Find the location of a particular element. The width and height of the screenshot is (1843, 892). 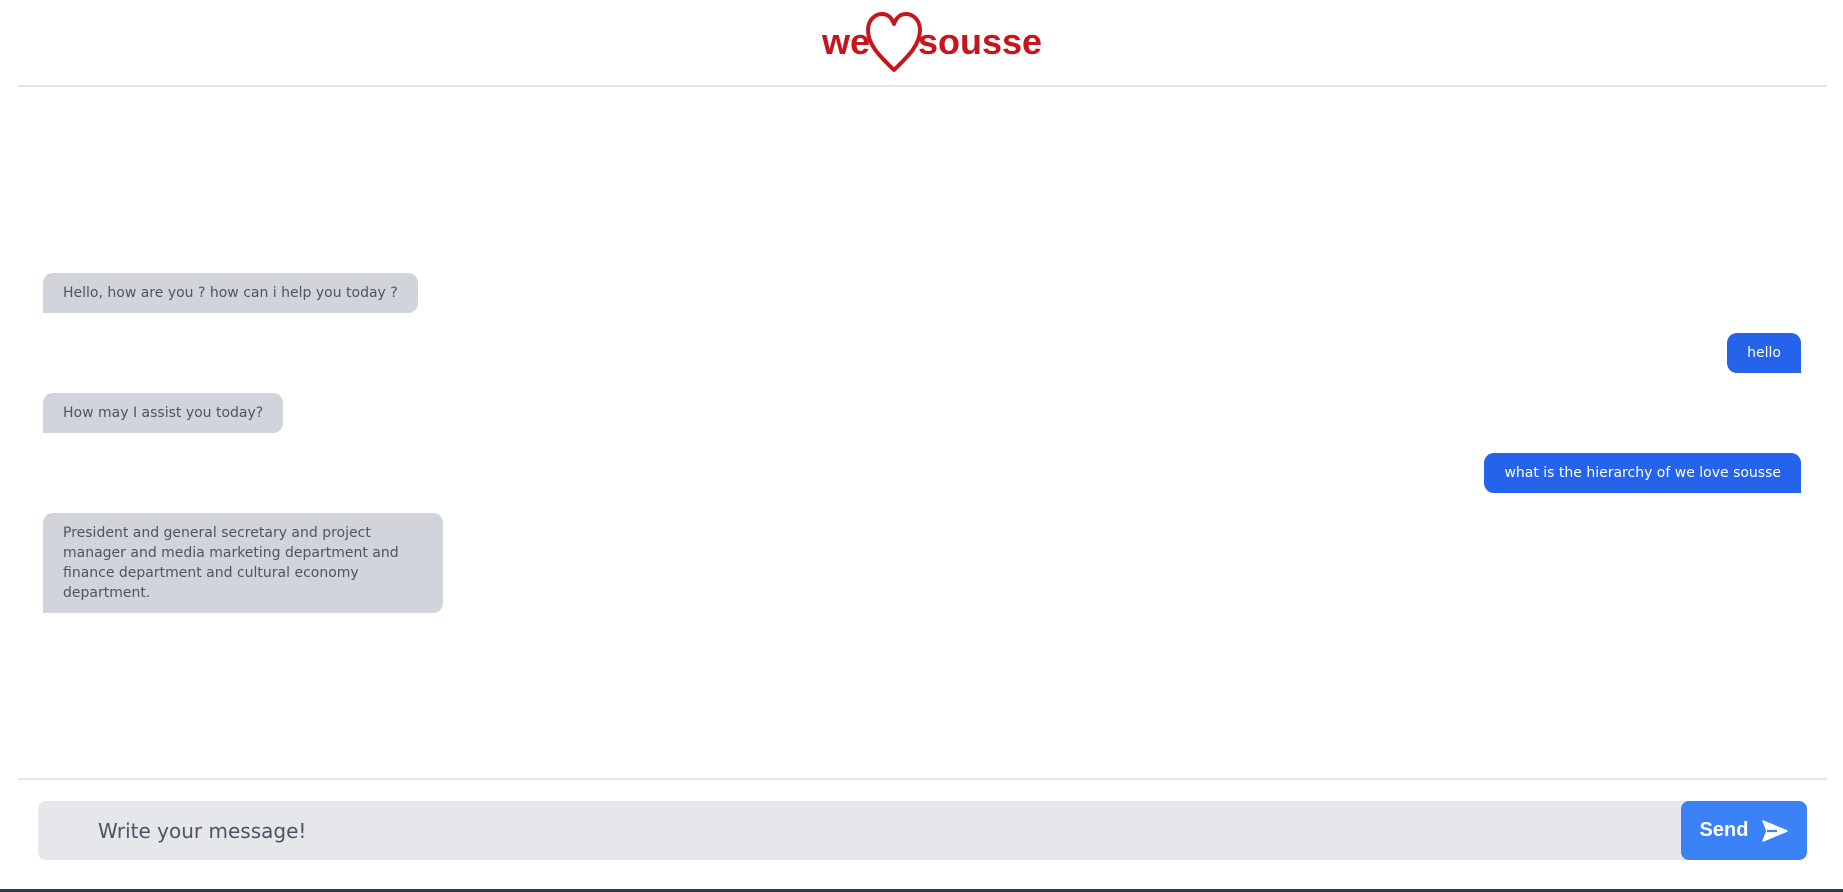

message-composer: Send is located at coordinates (922, 830).